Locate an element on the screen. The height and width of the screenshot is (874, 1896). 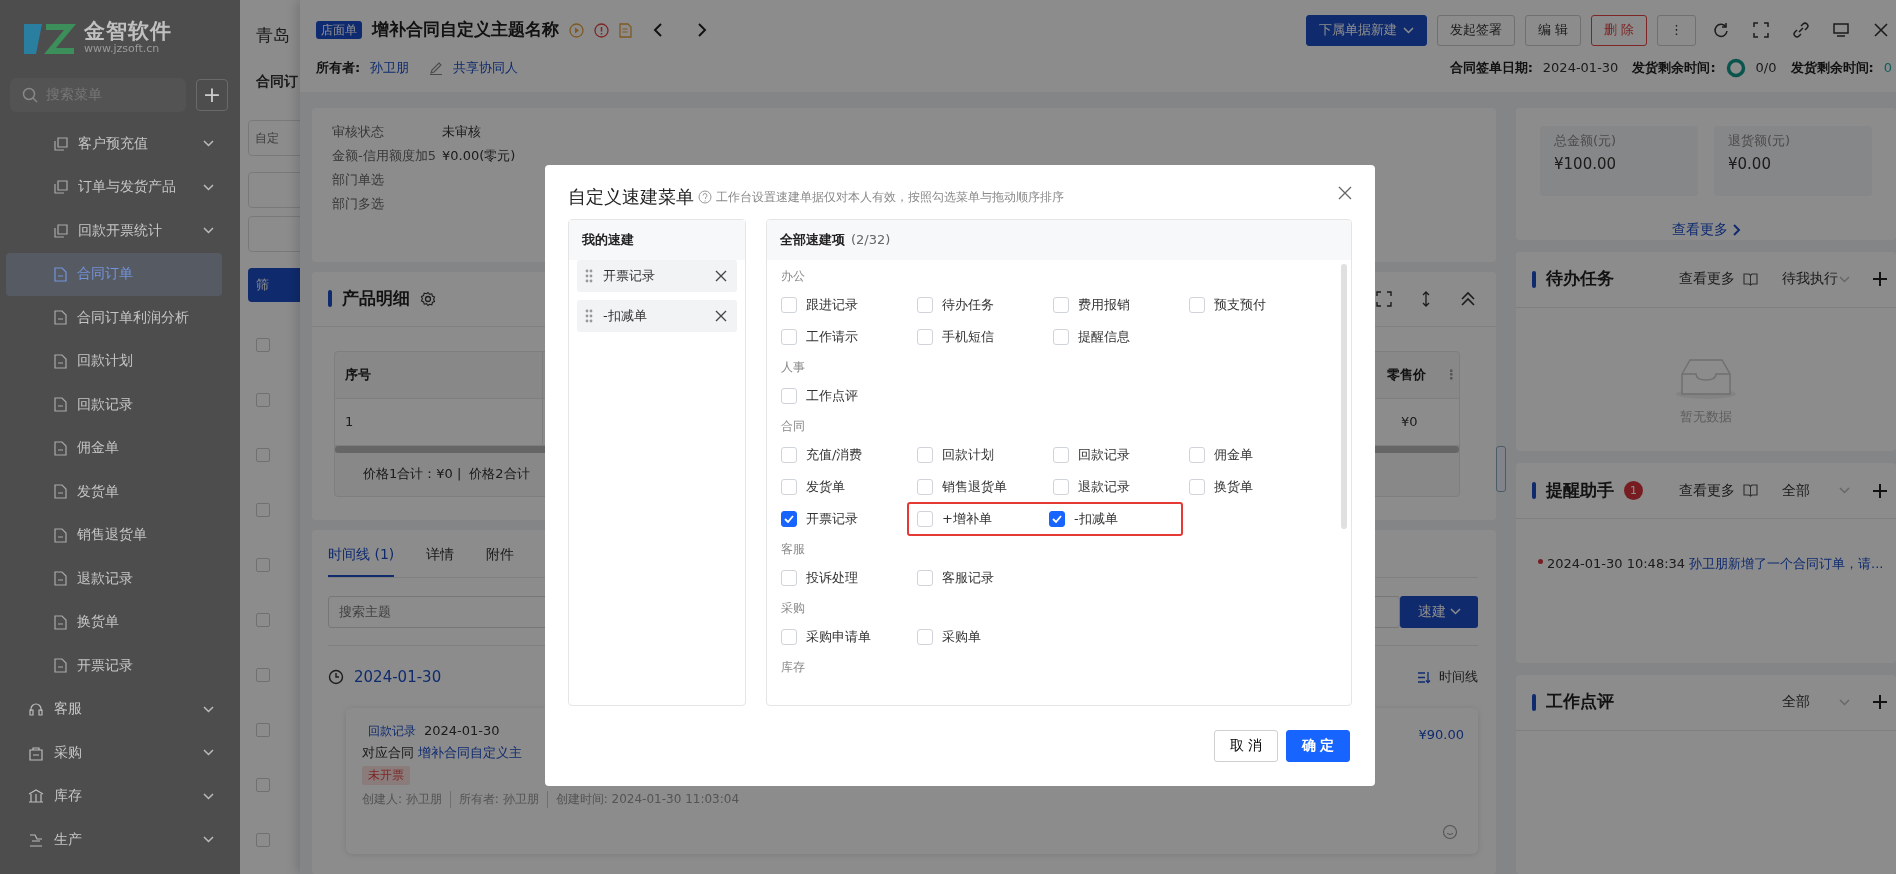
sidebar-item: 合同订单利润分析 is located at coordinates (114, 318).